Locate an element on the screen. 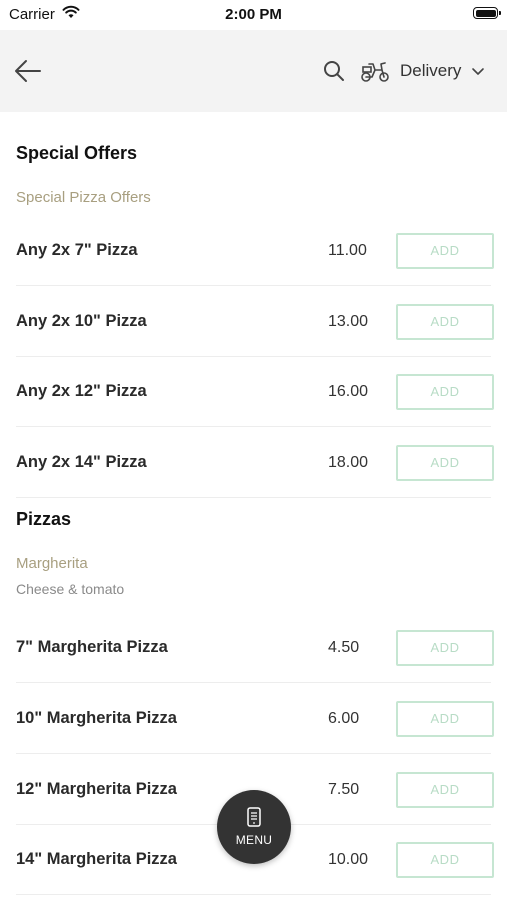 The width and height of the screenshot is (507, 900). item-name: 12" Margherita Pizza is located at coordinates (96, 789).